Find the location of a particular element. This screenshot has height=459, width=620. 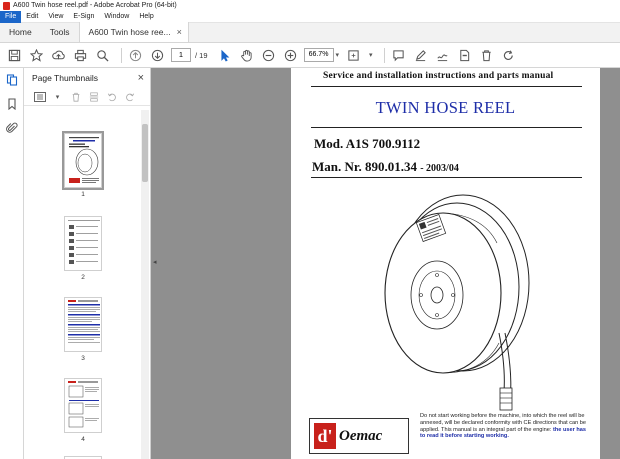

thumbnail-label: 3 is located at coordinates (83, 358).